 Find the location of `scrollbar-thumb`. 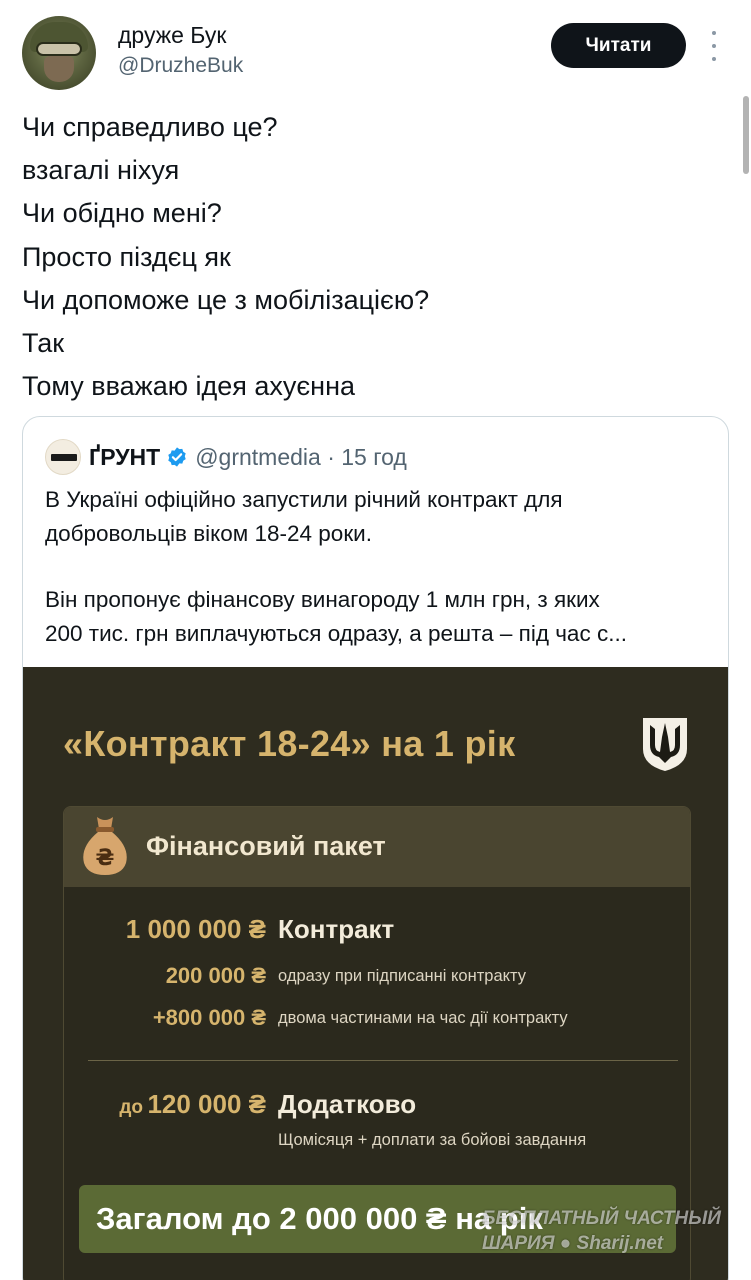

scrollbar-thumb is located at coordinates (746, 135).